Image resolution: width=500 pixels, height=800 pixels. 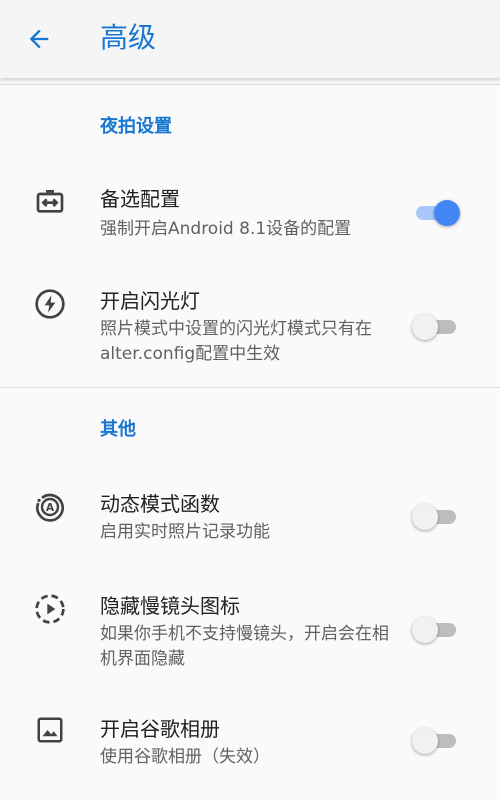 I want to click on section-header-night-shot: 夜拍设置, so click(x=136, y=126).